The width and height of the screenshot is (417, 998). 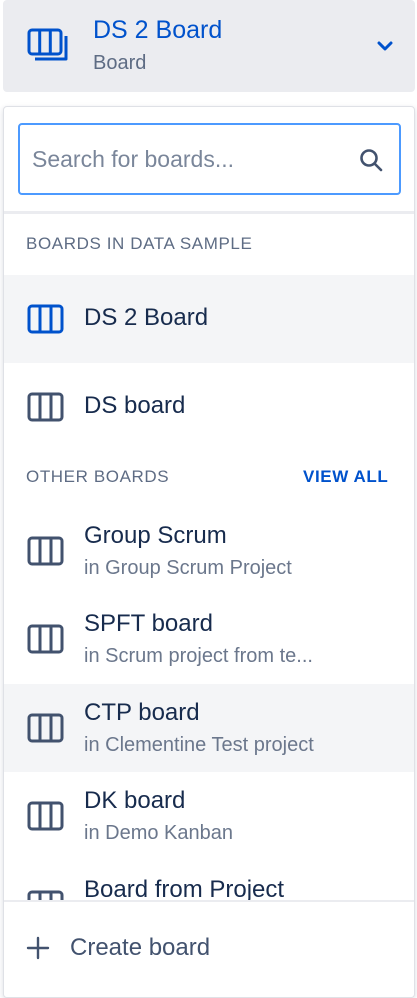 What do you see at coordinates (47, 44) in the screenshot?
I see `board-stack-icon` at bounding box center [47, 44].